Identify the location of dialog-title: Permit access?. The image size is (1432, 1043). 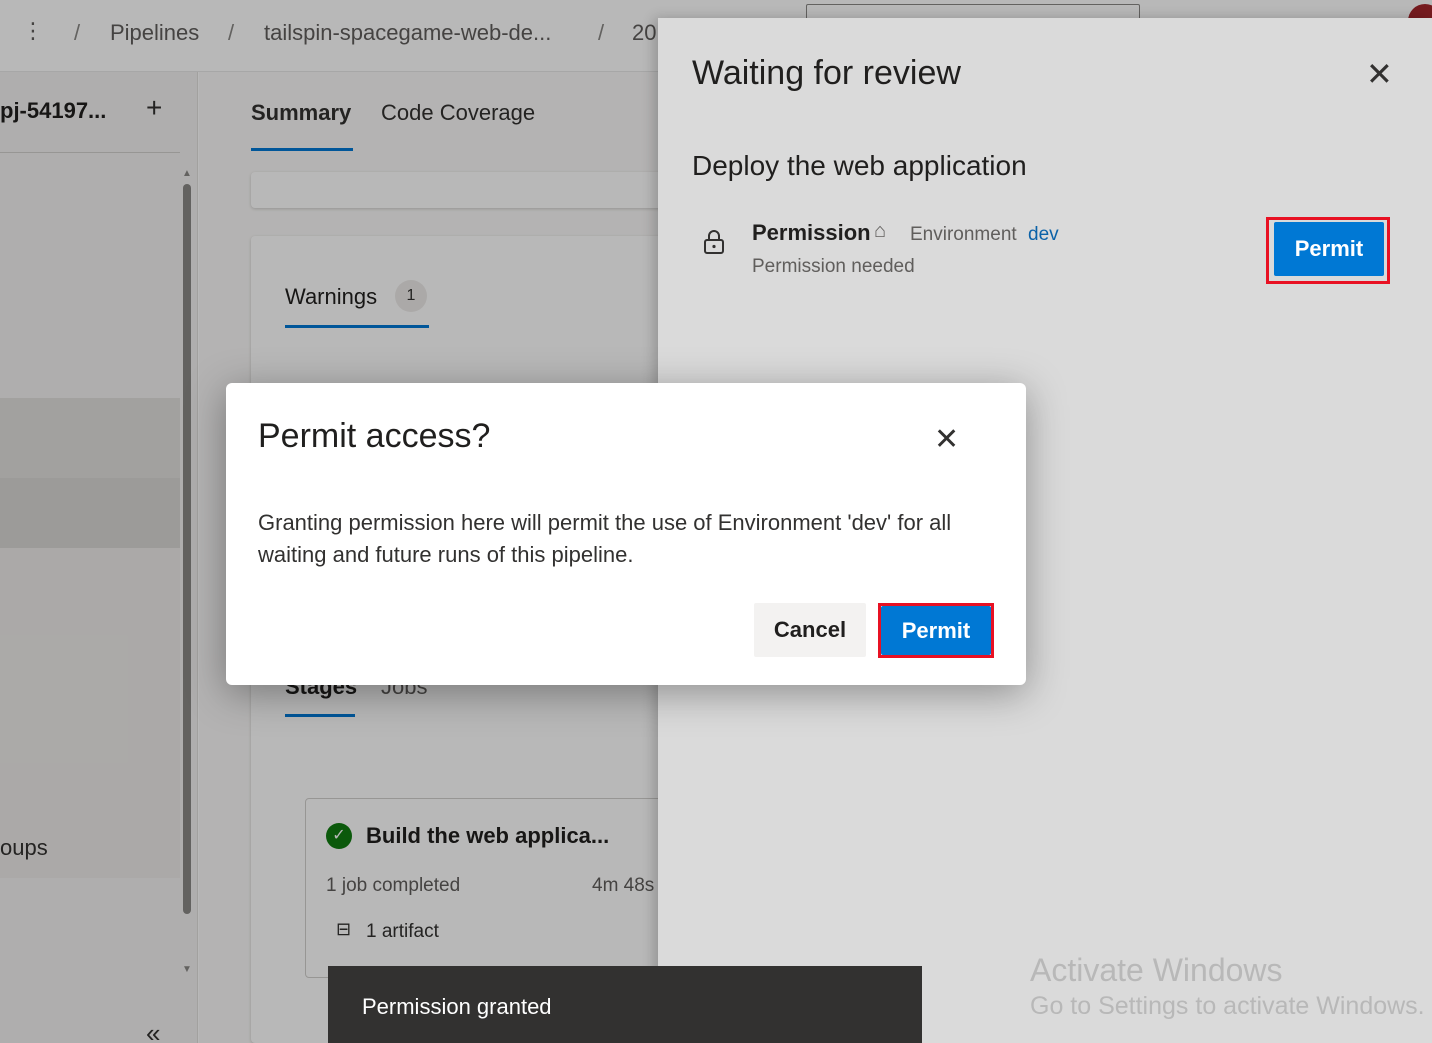
(374, 436).